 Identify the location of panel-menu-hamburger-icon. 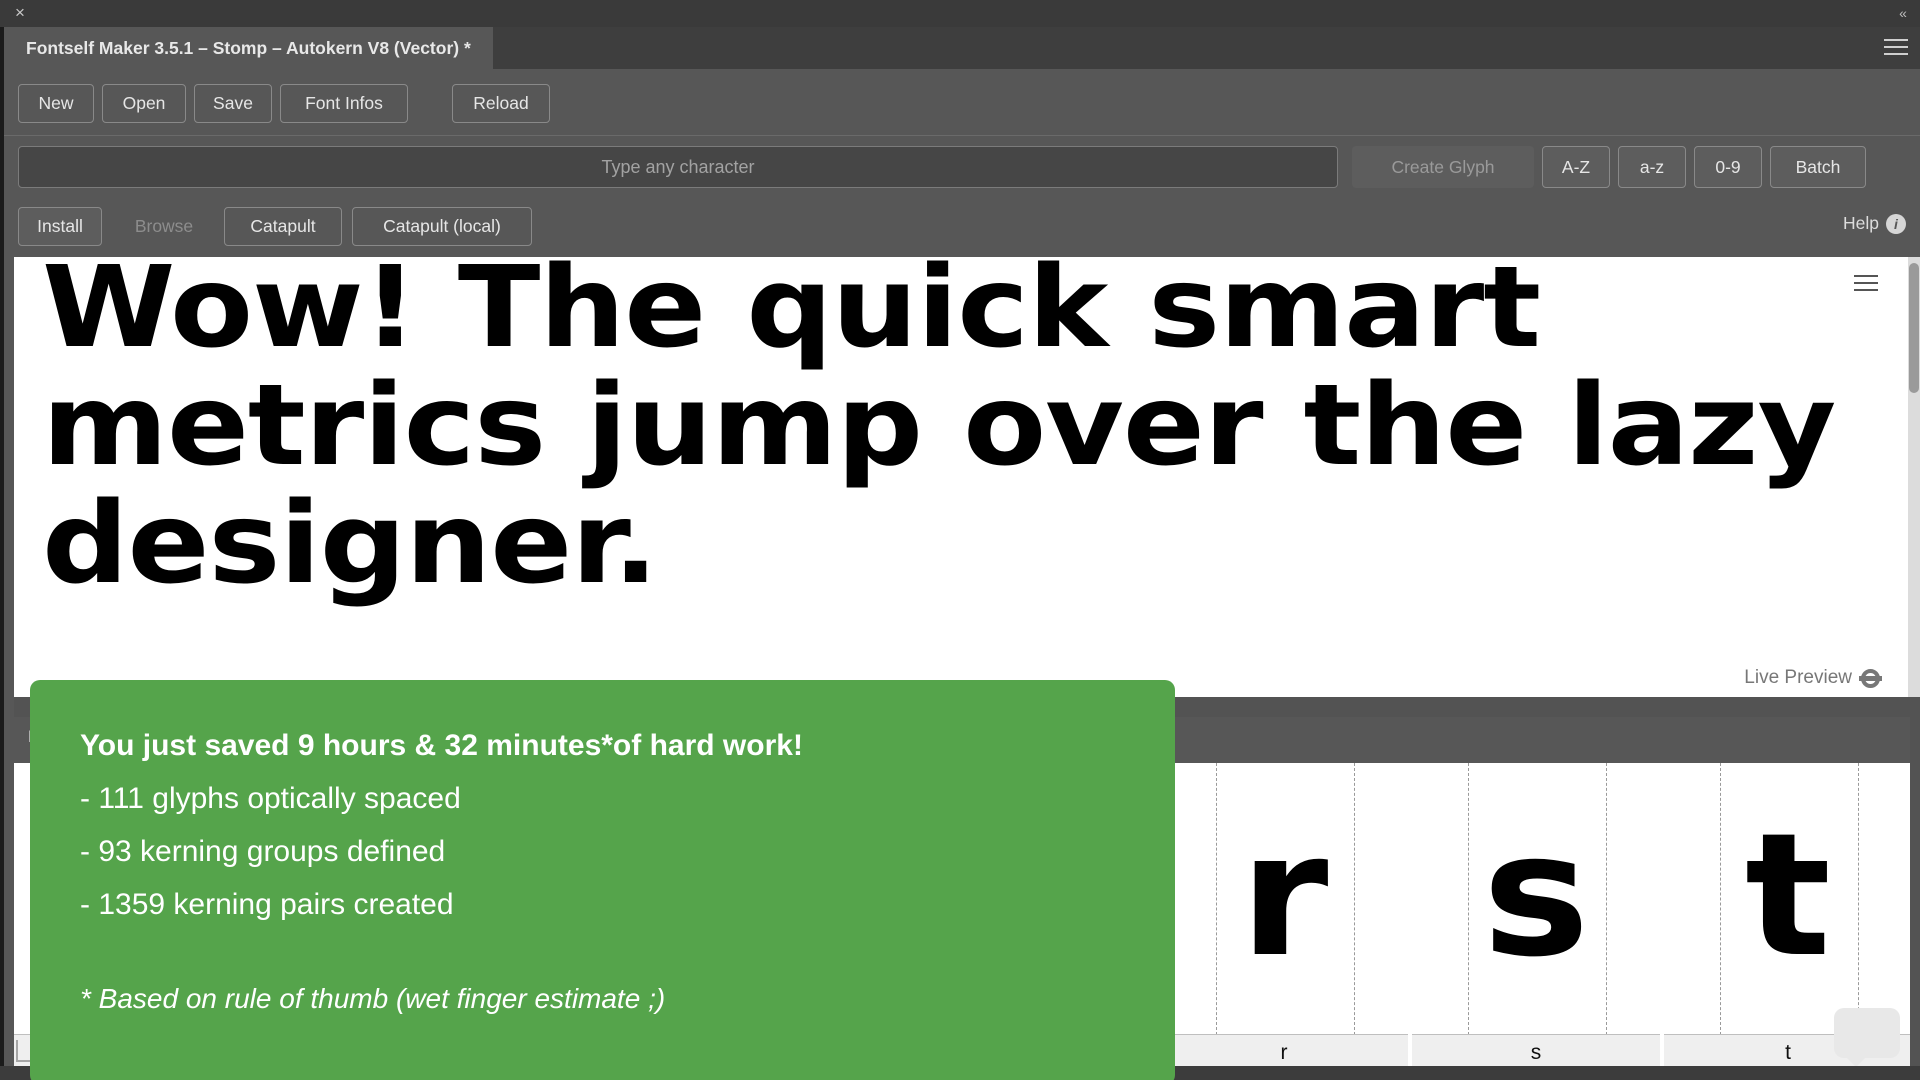
(1896, 48).